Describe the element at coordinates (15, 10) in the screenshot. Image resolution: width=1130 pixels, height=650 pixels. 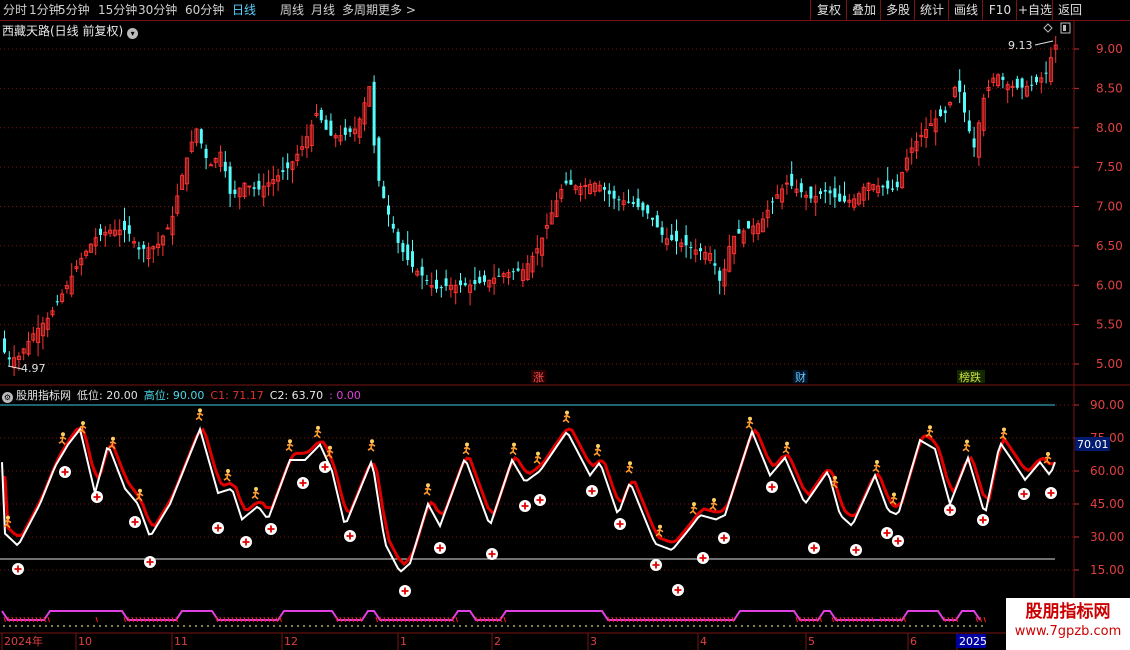
I see `period-0: 分时` at that location.